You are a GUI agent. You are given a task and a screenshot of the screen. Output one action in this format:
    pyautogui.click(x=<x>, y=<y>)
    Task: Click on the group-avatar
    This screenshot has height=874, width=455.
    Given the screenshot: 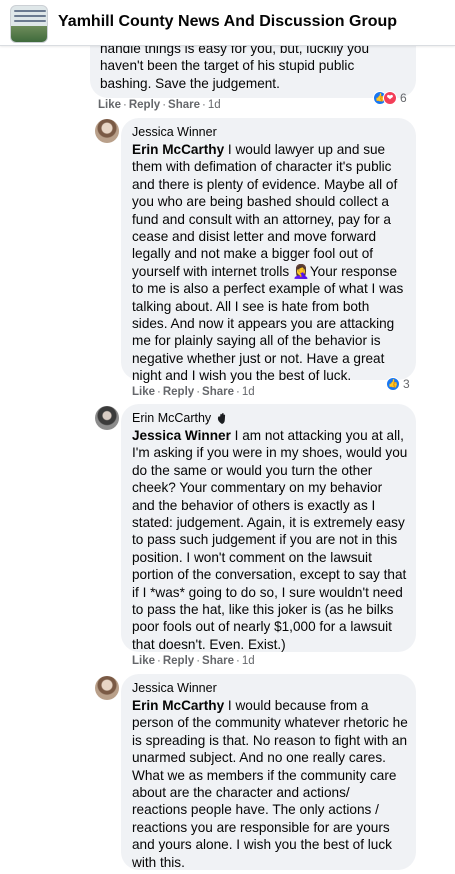 What is the action you would take?
    pyautogui.click(x=29, y=24)
    